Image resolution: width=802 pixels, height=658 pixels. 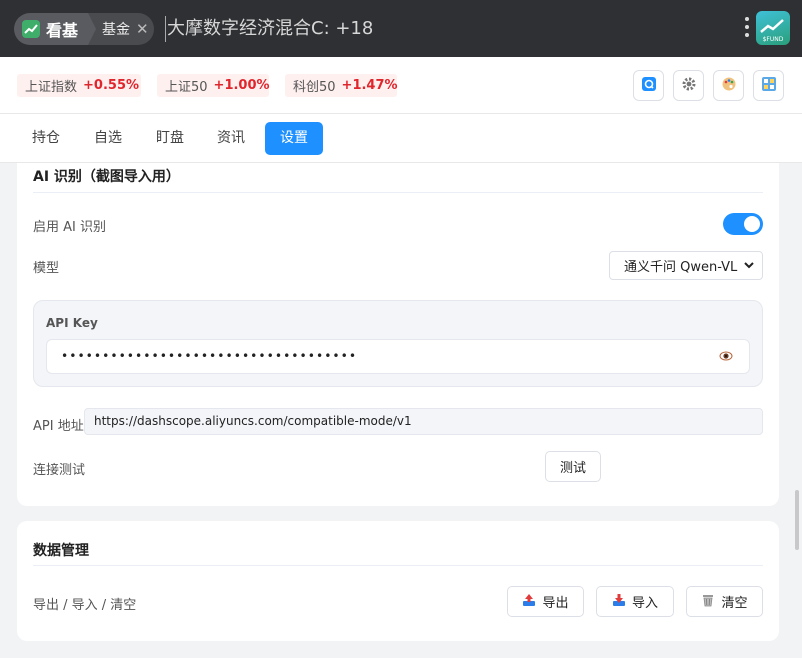 What do you see at coordinates (573, 466) in the screenshot?
I see `test-button: 测试` at bounding box center [573, 466].